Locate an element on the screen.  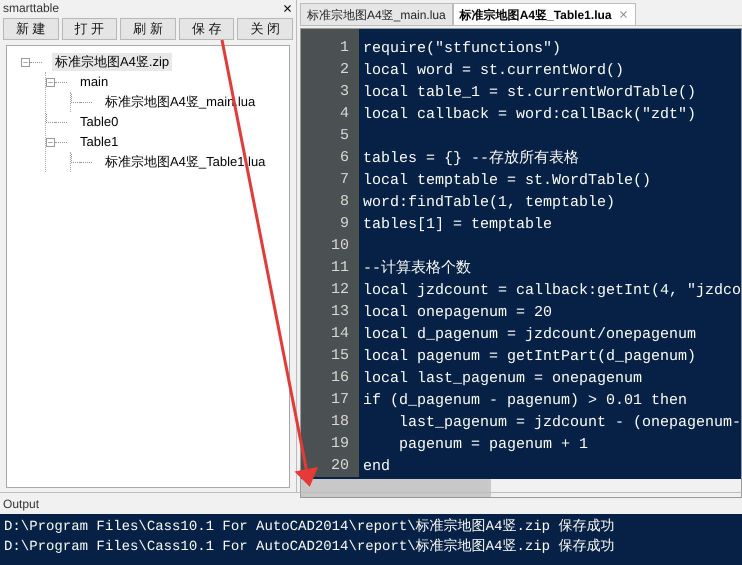
code-line: end is located at coordinates (376, 466).